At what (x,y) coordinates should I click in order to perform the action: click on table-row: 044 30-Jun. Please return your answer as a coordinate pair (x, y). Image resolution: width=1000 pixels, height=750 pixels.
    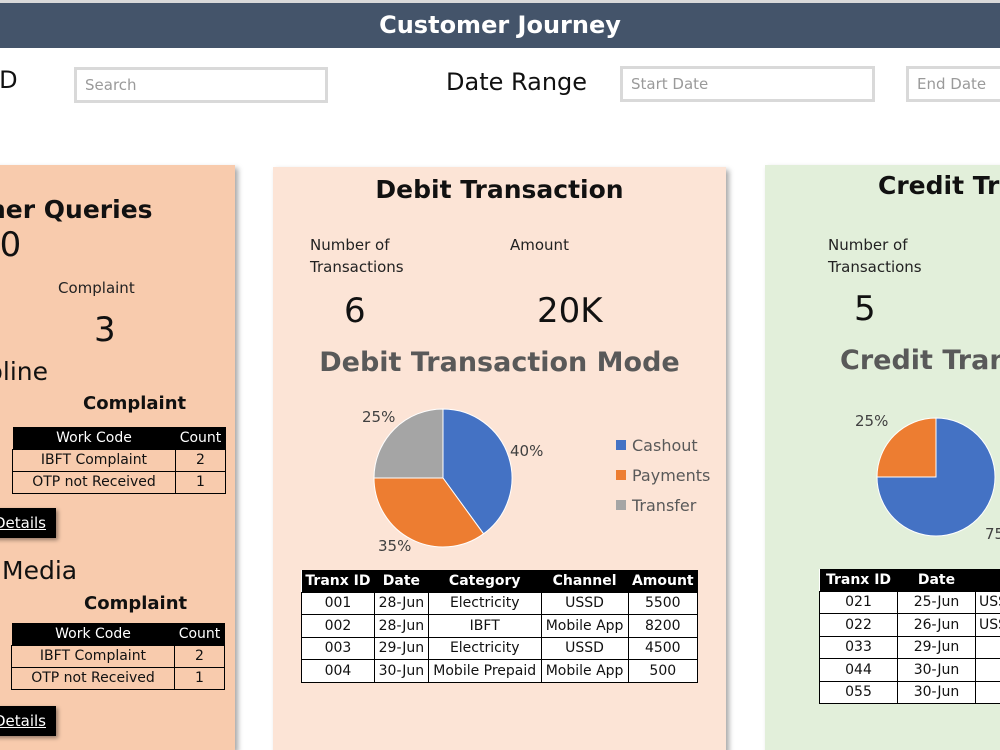
    Looking at the image, I should click on (909, 670).